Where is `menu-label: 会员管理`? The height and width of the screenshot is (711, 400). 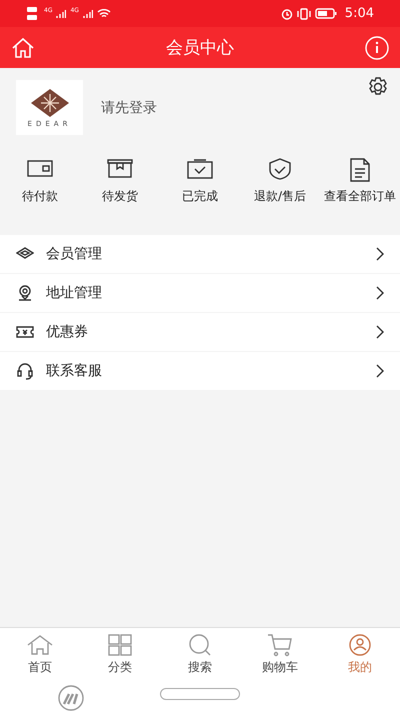
menu-label: 会员管理 is located at coordinates (74, 254).